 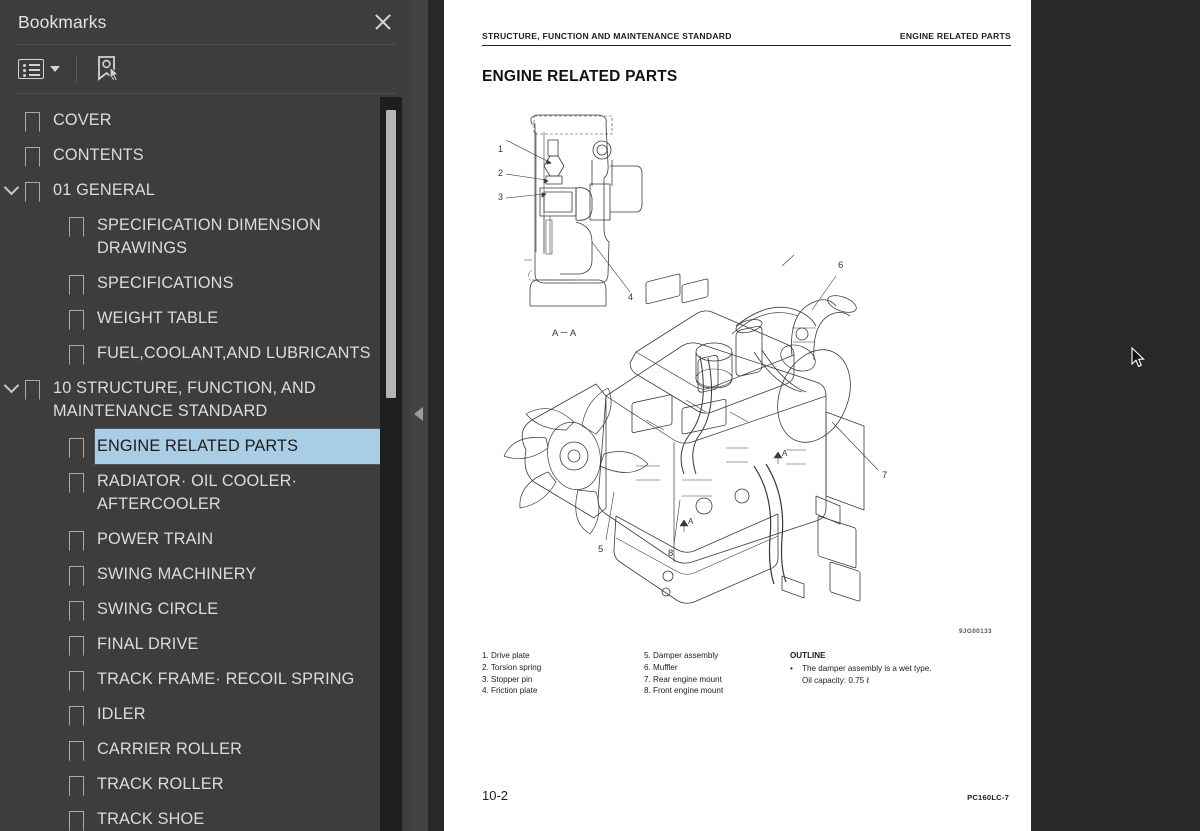 I want to click on legend-item: 3. Stopper pin, so click(x=507, y=679).